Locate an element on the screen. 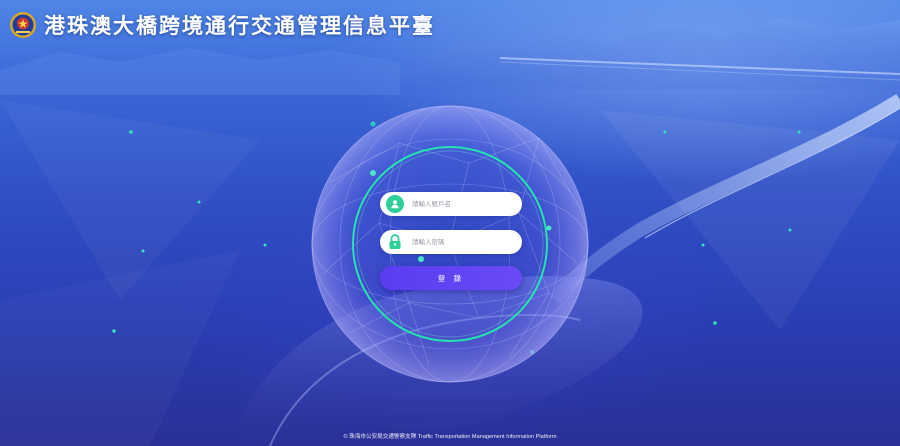 This screenshot has width=900, height=446. login-button: 登 錄 is located at coordinates (451, 278).